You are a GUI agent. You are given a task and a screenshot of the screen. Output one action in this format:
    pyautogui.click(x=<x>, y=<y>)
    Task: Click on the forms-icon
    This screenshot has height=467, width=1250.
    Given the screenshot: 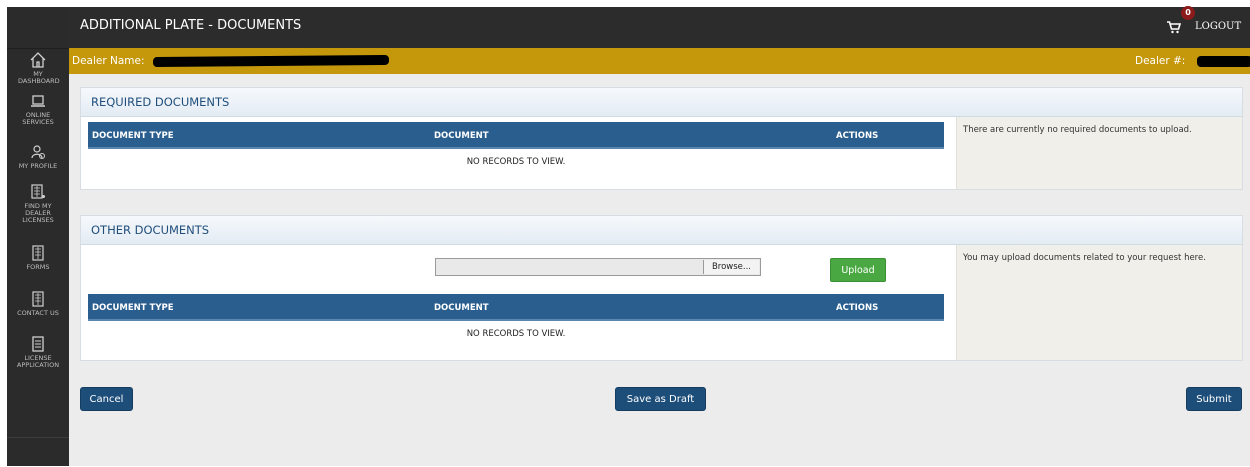 What is the action you would take?
    pyautogui.click(x=38, y=253)
    